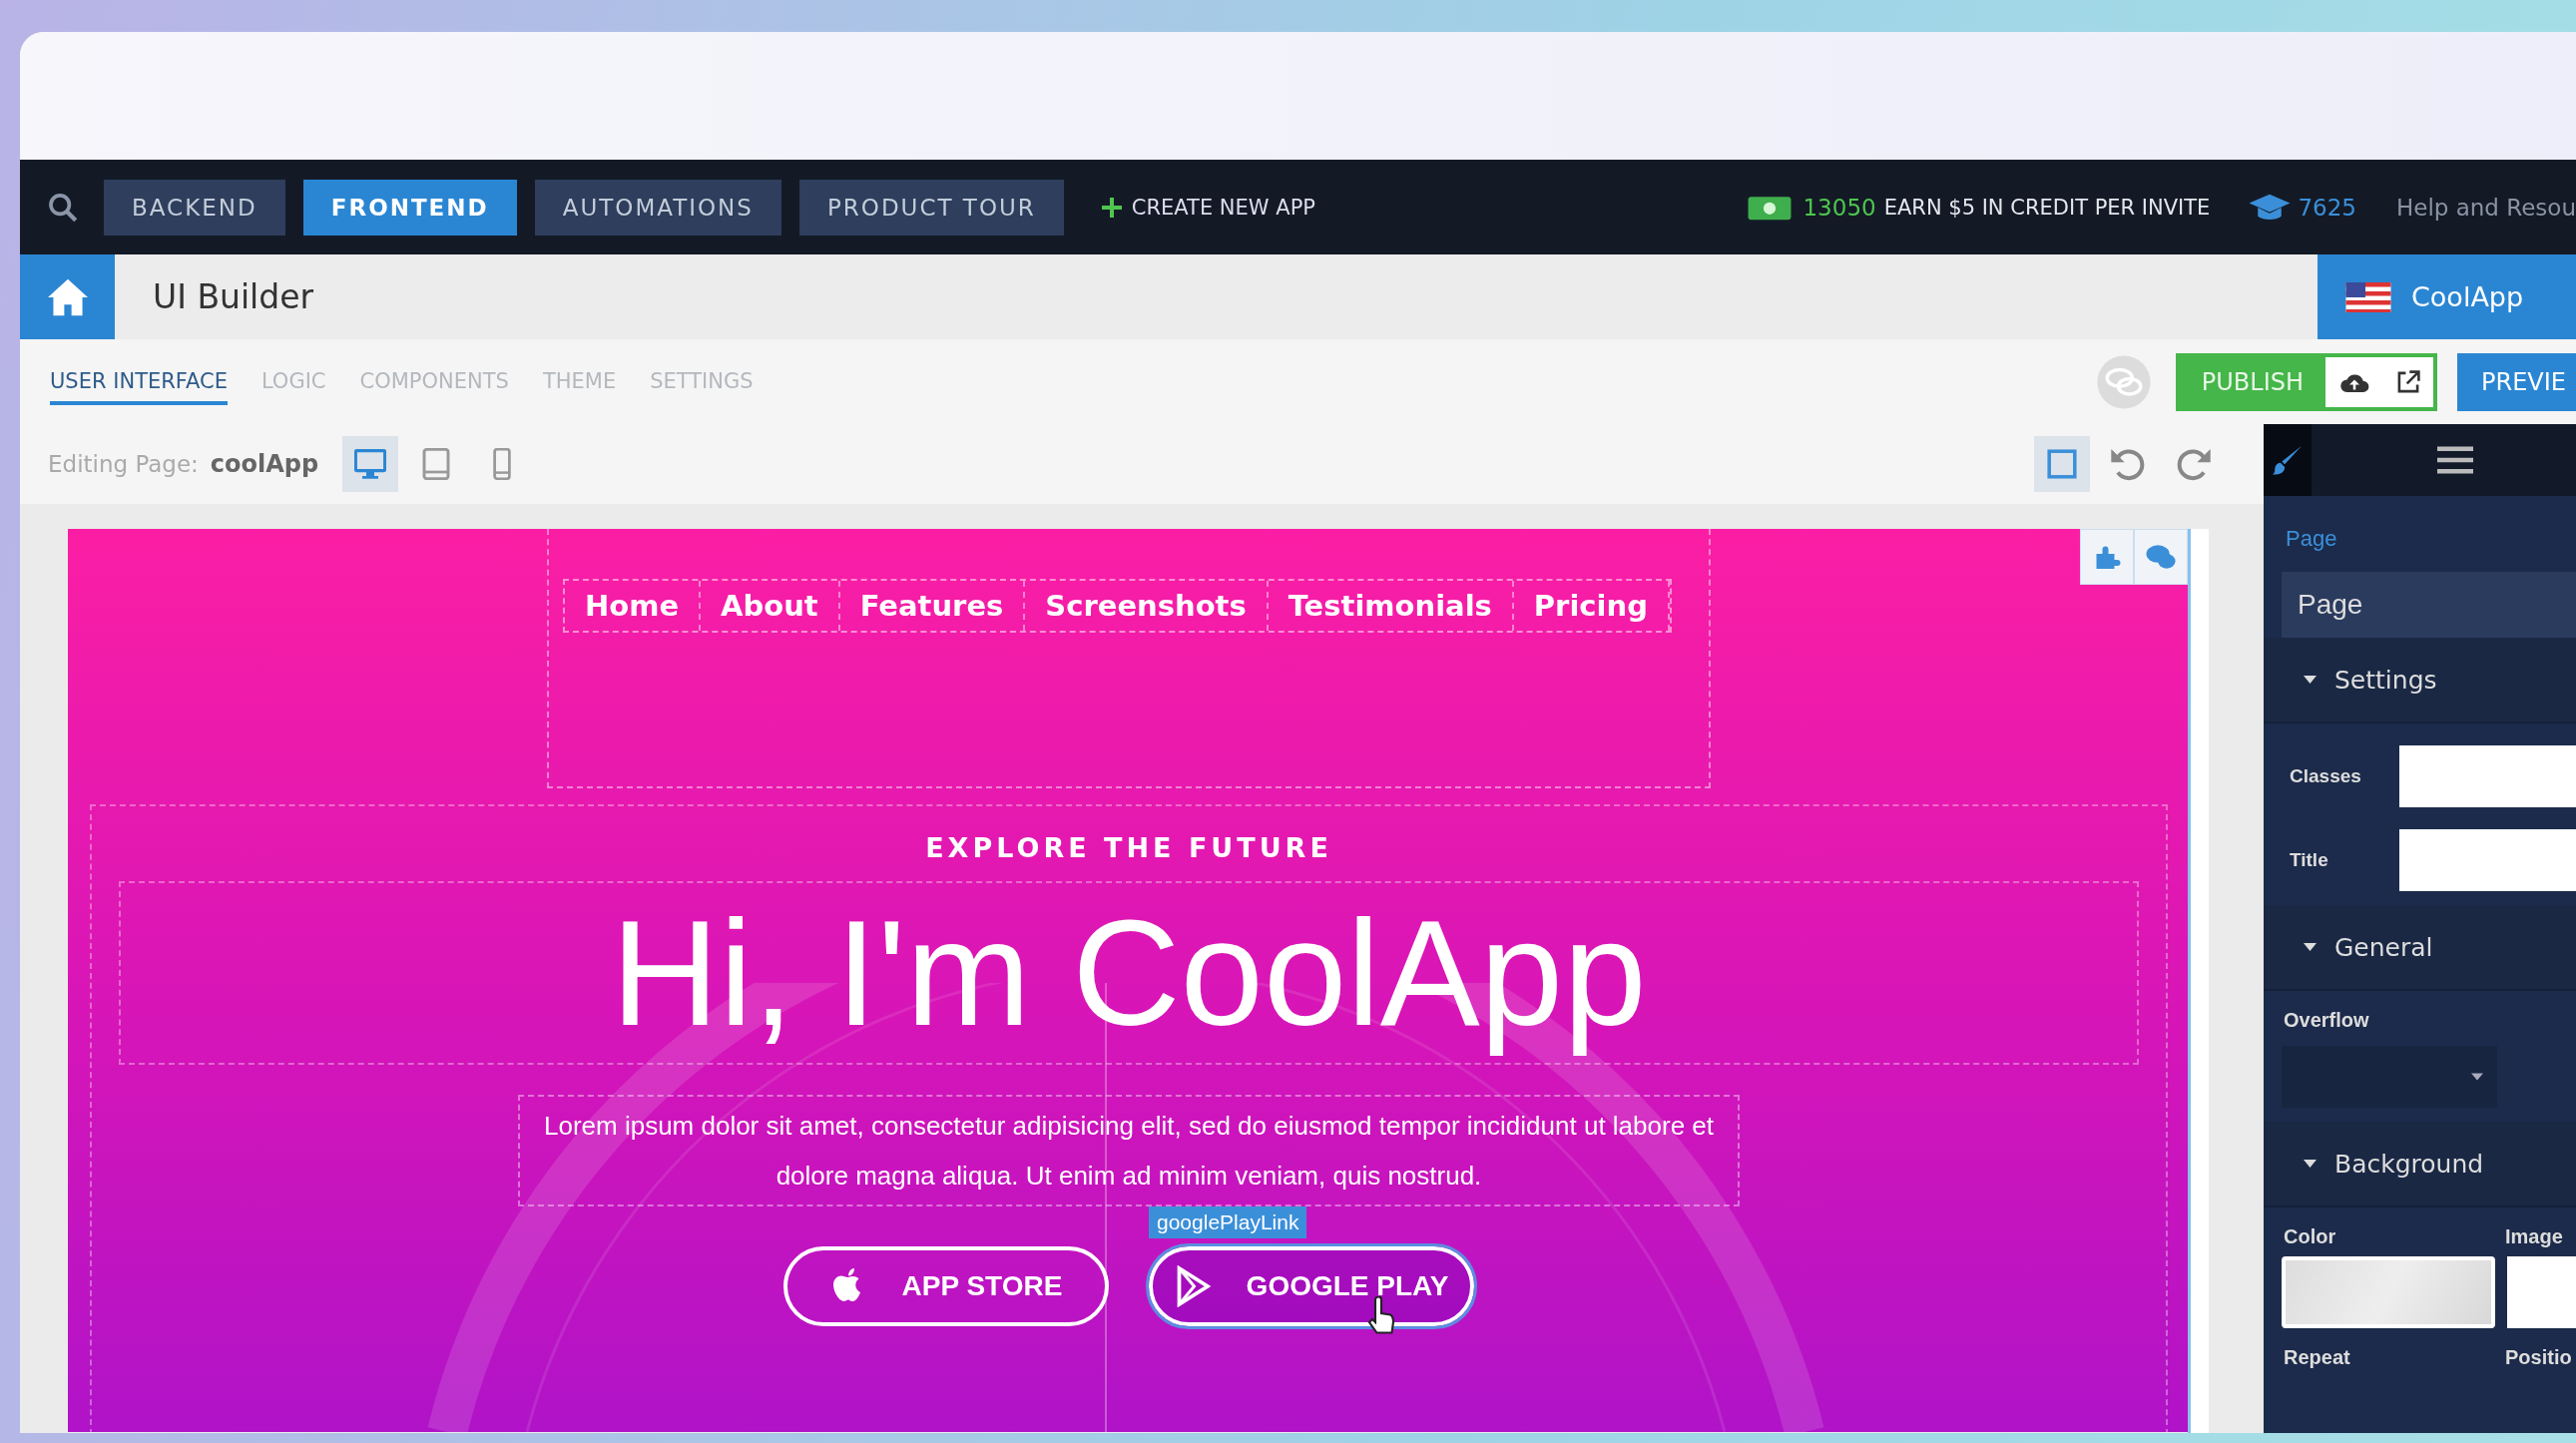 This screenshot has height=1443, width=2576. Describe the element at coordinates (1147, 606) in the screenshot. I see `site-nav-link: Screenshots` at that location.